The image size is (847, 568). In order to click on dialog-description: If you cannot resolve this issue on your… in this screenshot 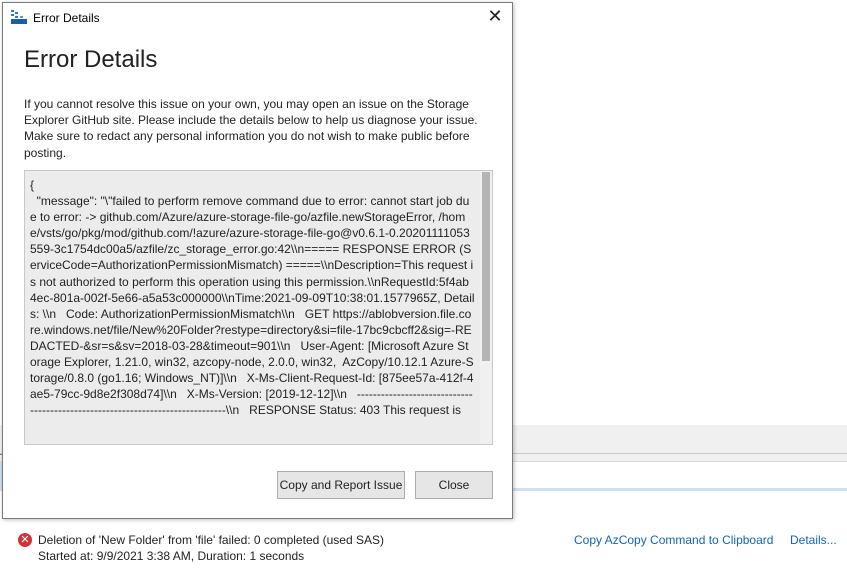, I will do `click(251, 128)`.